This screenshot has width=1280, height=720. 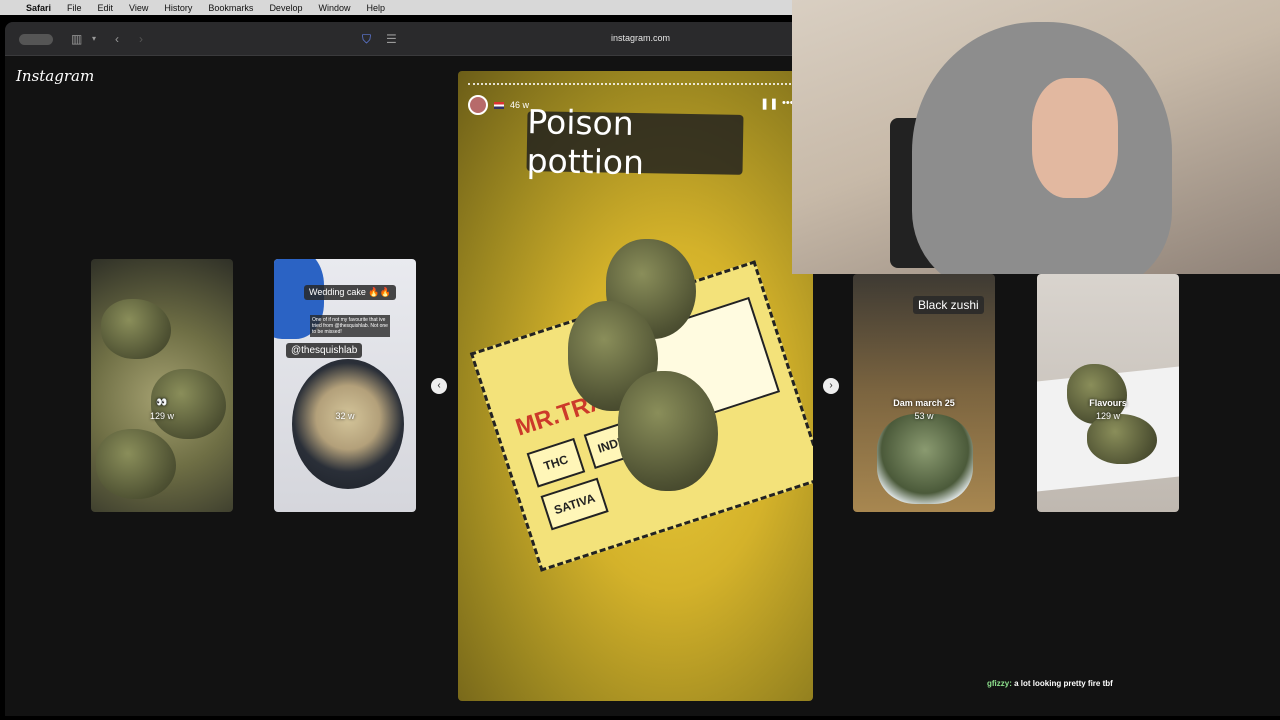 I want to click on menu-safari: Safari, so click(x=38, y=8).